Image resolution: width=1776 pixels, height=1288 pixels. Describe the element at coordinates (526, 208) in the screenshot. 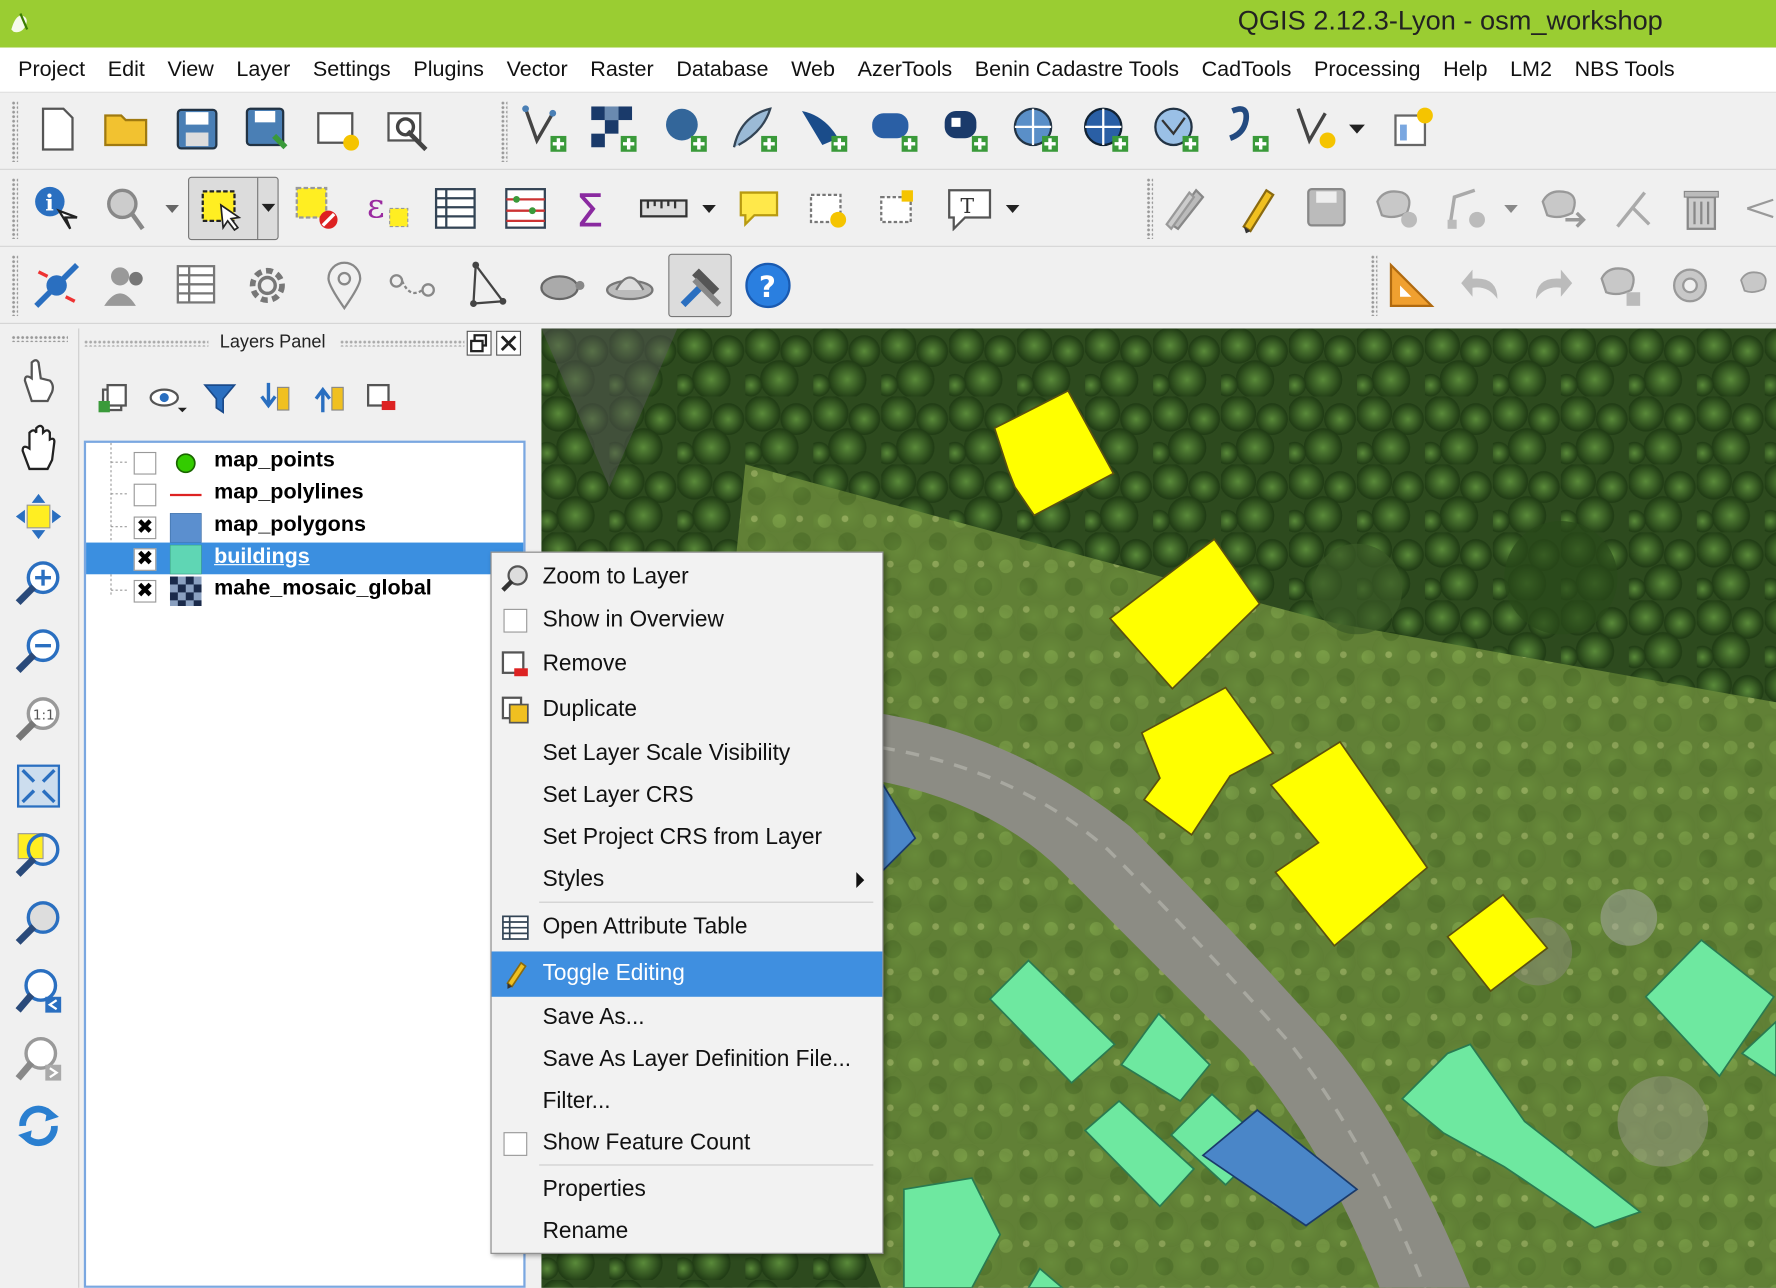

I see `statistical-summary-icon` at that location.